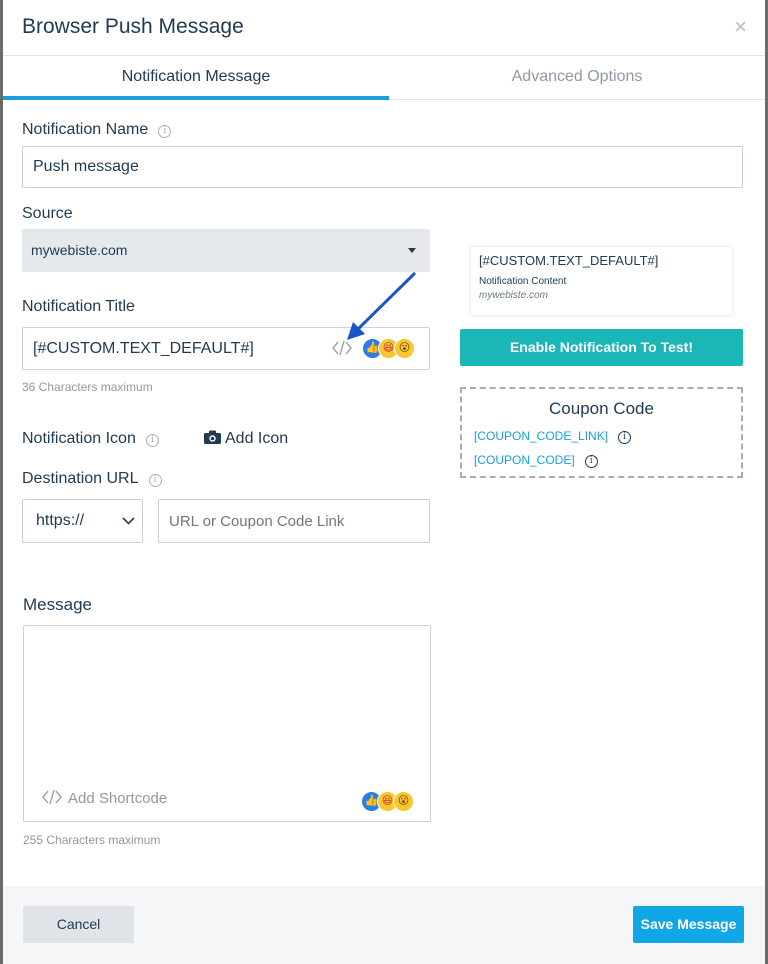  What do you see at coordinates (601, 408) in the screenshot?
I see `coupon-code-title: Coupon Code` at bounding box center [601, 408].